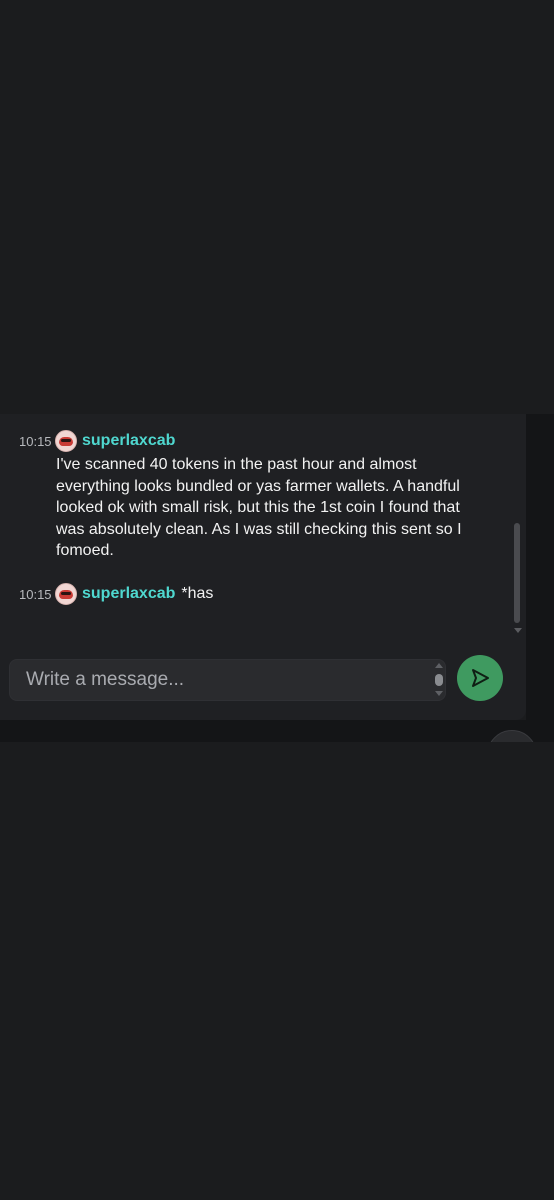 This screenshot has height=1200, width=554. What do you see at coordinates (197, 593) in the screenshot?
I see `message-text: *has` at bounding box center [197, 593].